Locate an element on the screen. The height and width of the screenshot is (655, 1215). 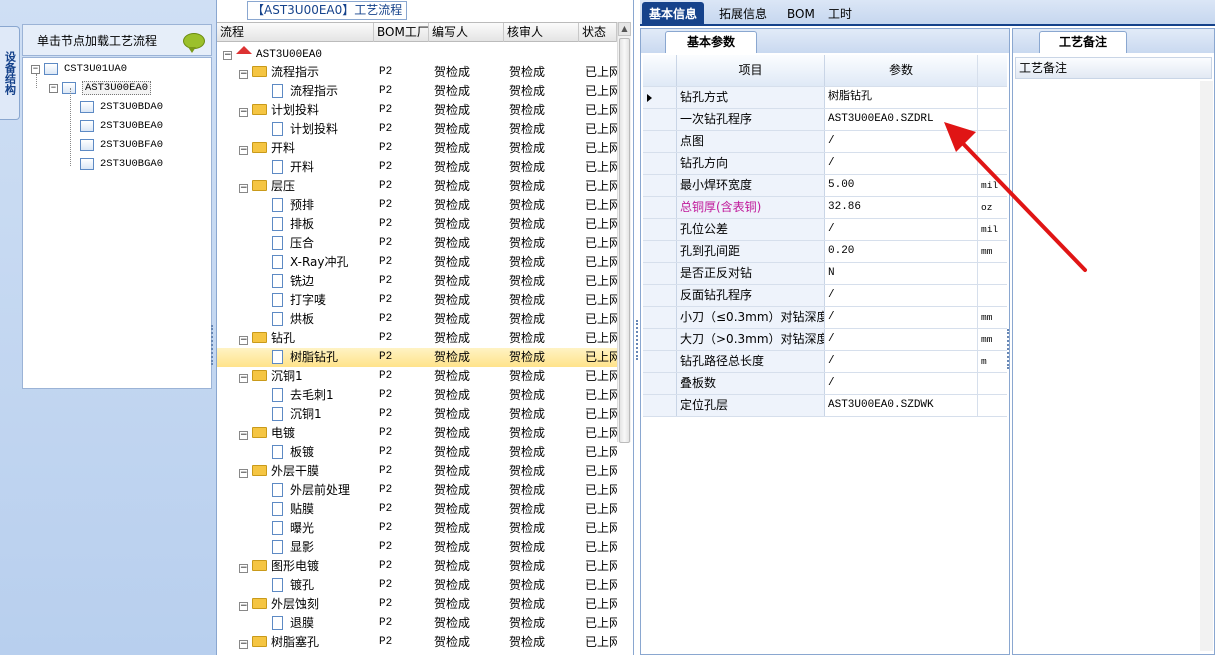
tab-work-hours: 工时 is located at coordinates (840, 14).